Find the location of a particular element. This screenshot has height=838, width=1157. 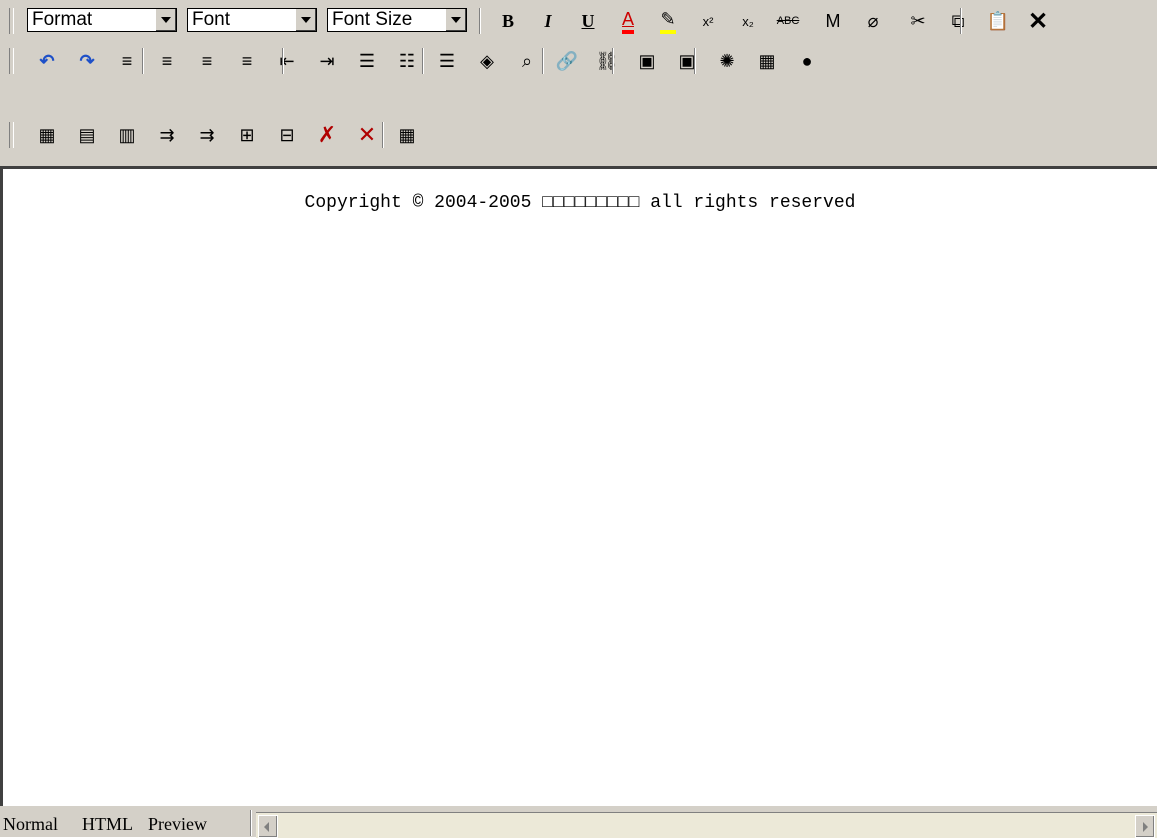

emoticon-button: ● is located at coordinates (807, 61).